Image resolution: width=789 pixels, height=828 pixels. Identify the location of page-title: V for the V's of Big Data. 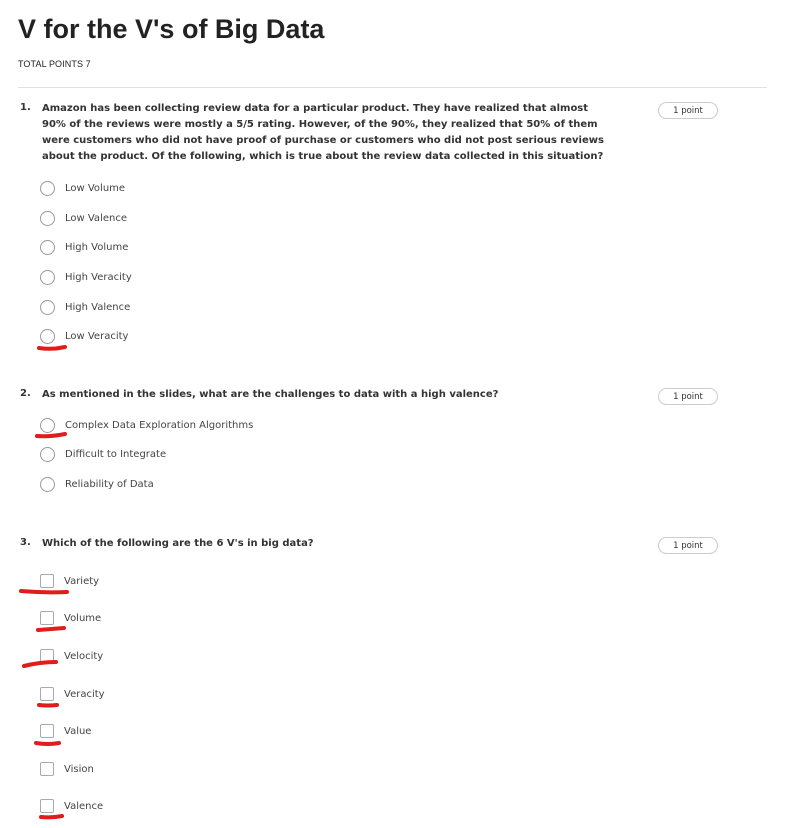
(171, 29).